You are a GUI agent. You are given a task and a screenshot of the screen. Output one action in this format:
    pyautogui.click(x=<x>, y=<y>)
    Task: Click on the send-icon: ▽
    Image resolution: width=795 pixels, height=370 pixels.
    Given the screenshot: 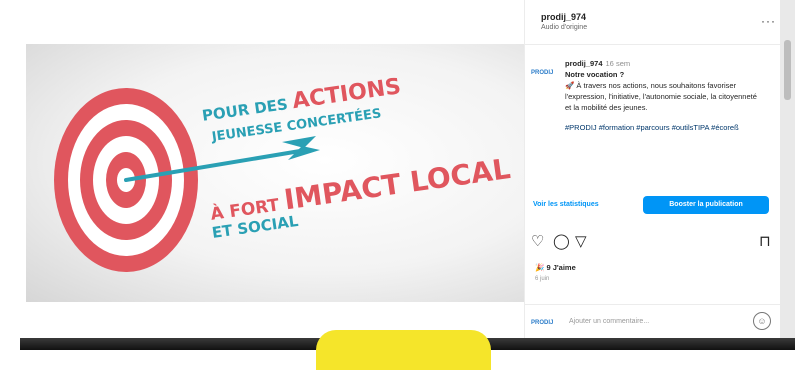 What is the action you would take?
    pyautogui.click(x=581, y=242)
    